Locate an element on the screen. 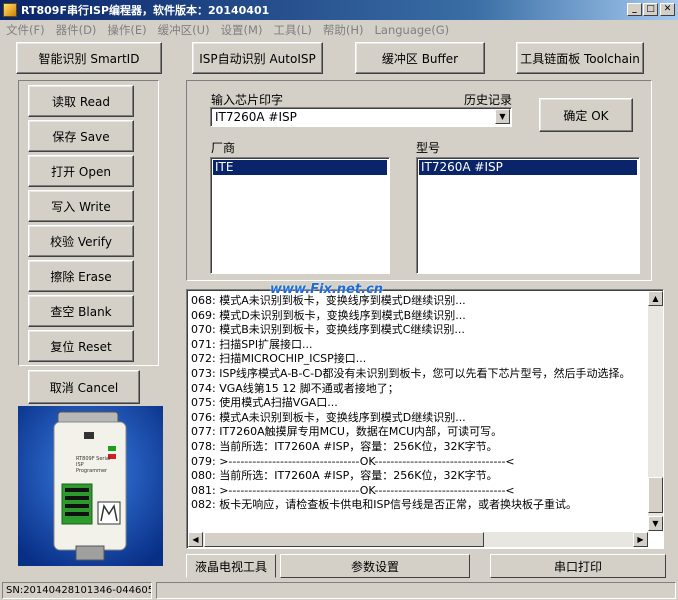  log-line: 078: 当前所选：IT7260A #ISP，容量：256K位，32K字节。 is located at coordinates (344, 446).